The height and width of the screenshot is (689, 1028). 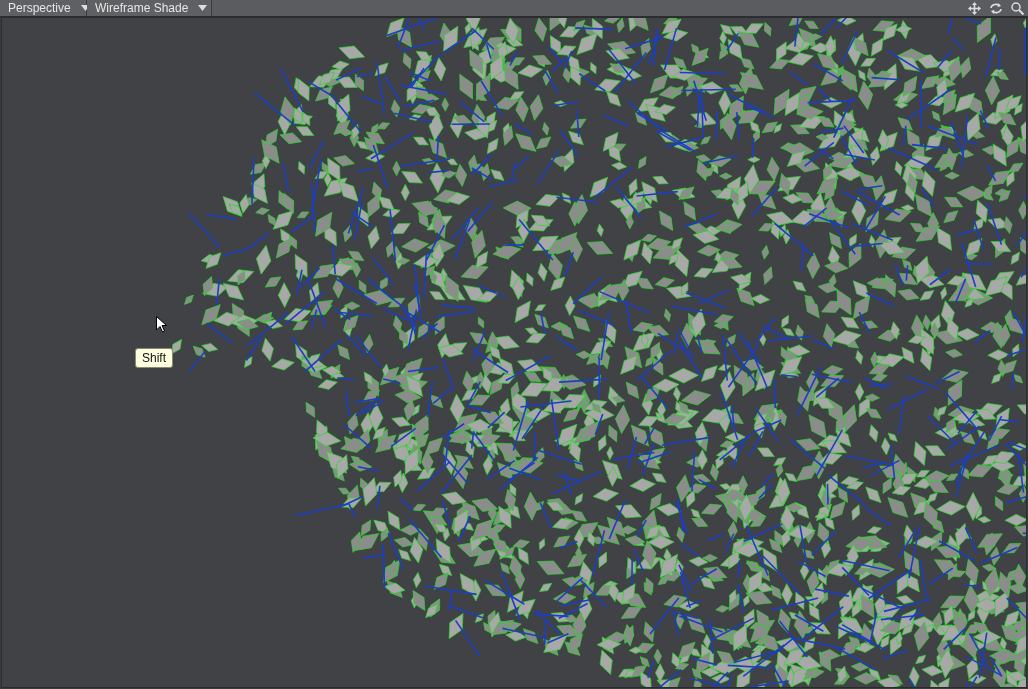 What do you see at coordinates (150, 8) in the screenshot?
I see `shading-dropdown: Wireframe Shade` at bounding box center [150, 8].